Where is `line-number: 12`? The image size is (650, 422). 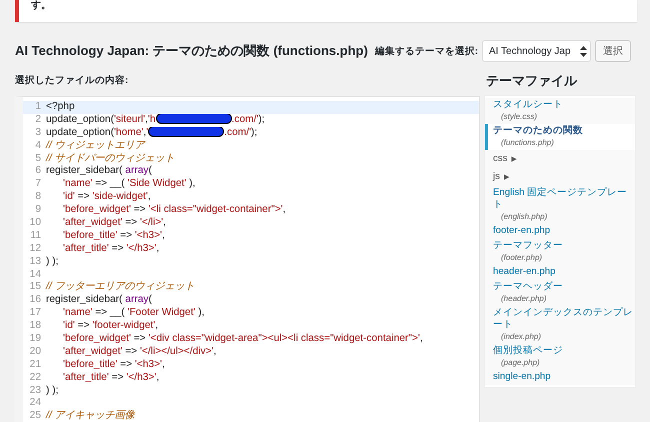 line-number: 12 is located at coordinates (35, 249).